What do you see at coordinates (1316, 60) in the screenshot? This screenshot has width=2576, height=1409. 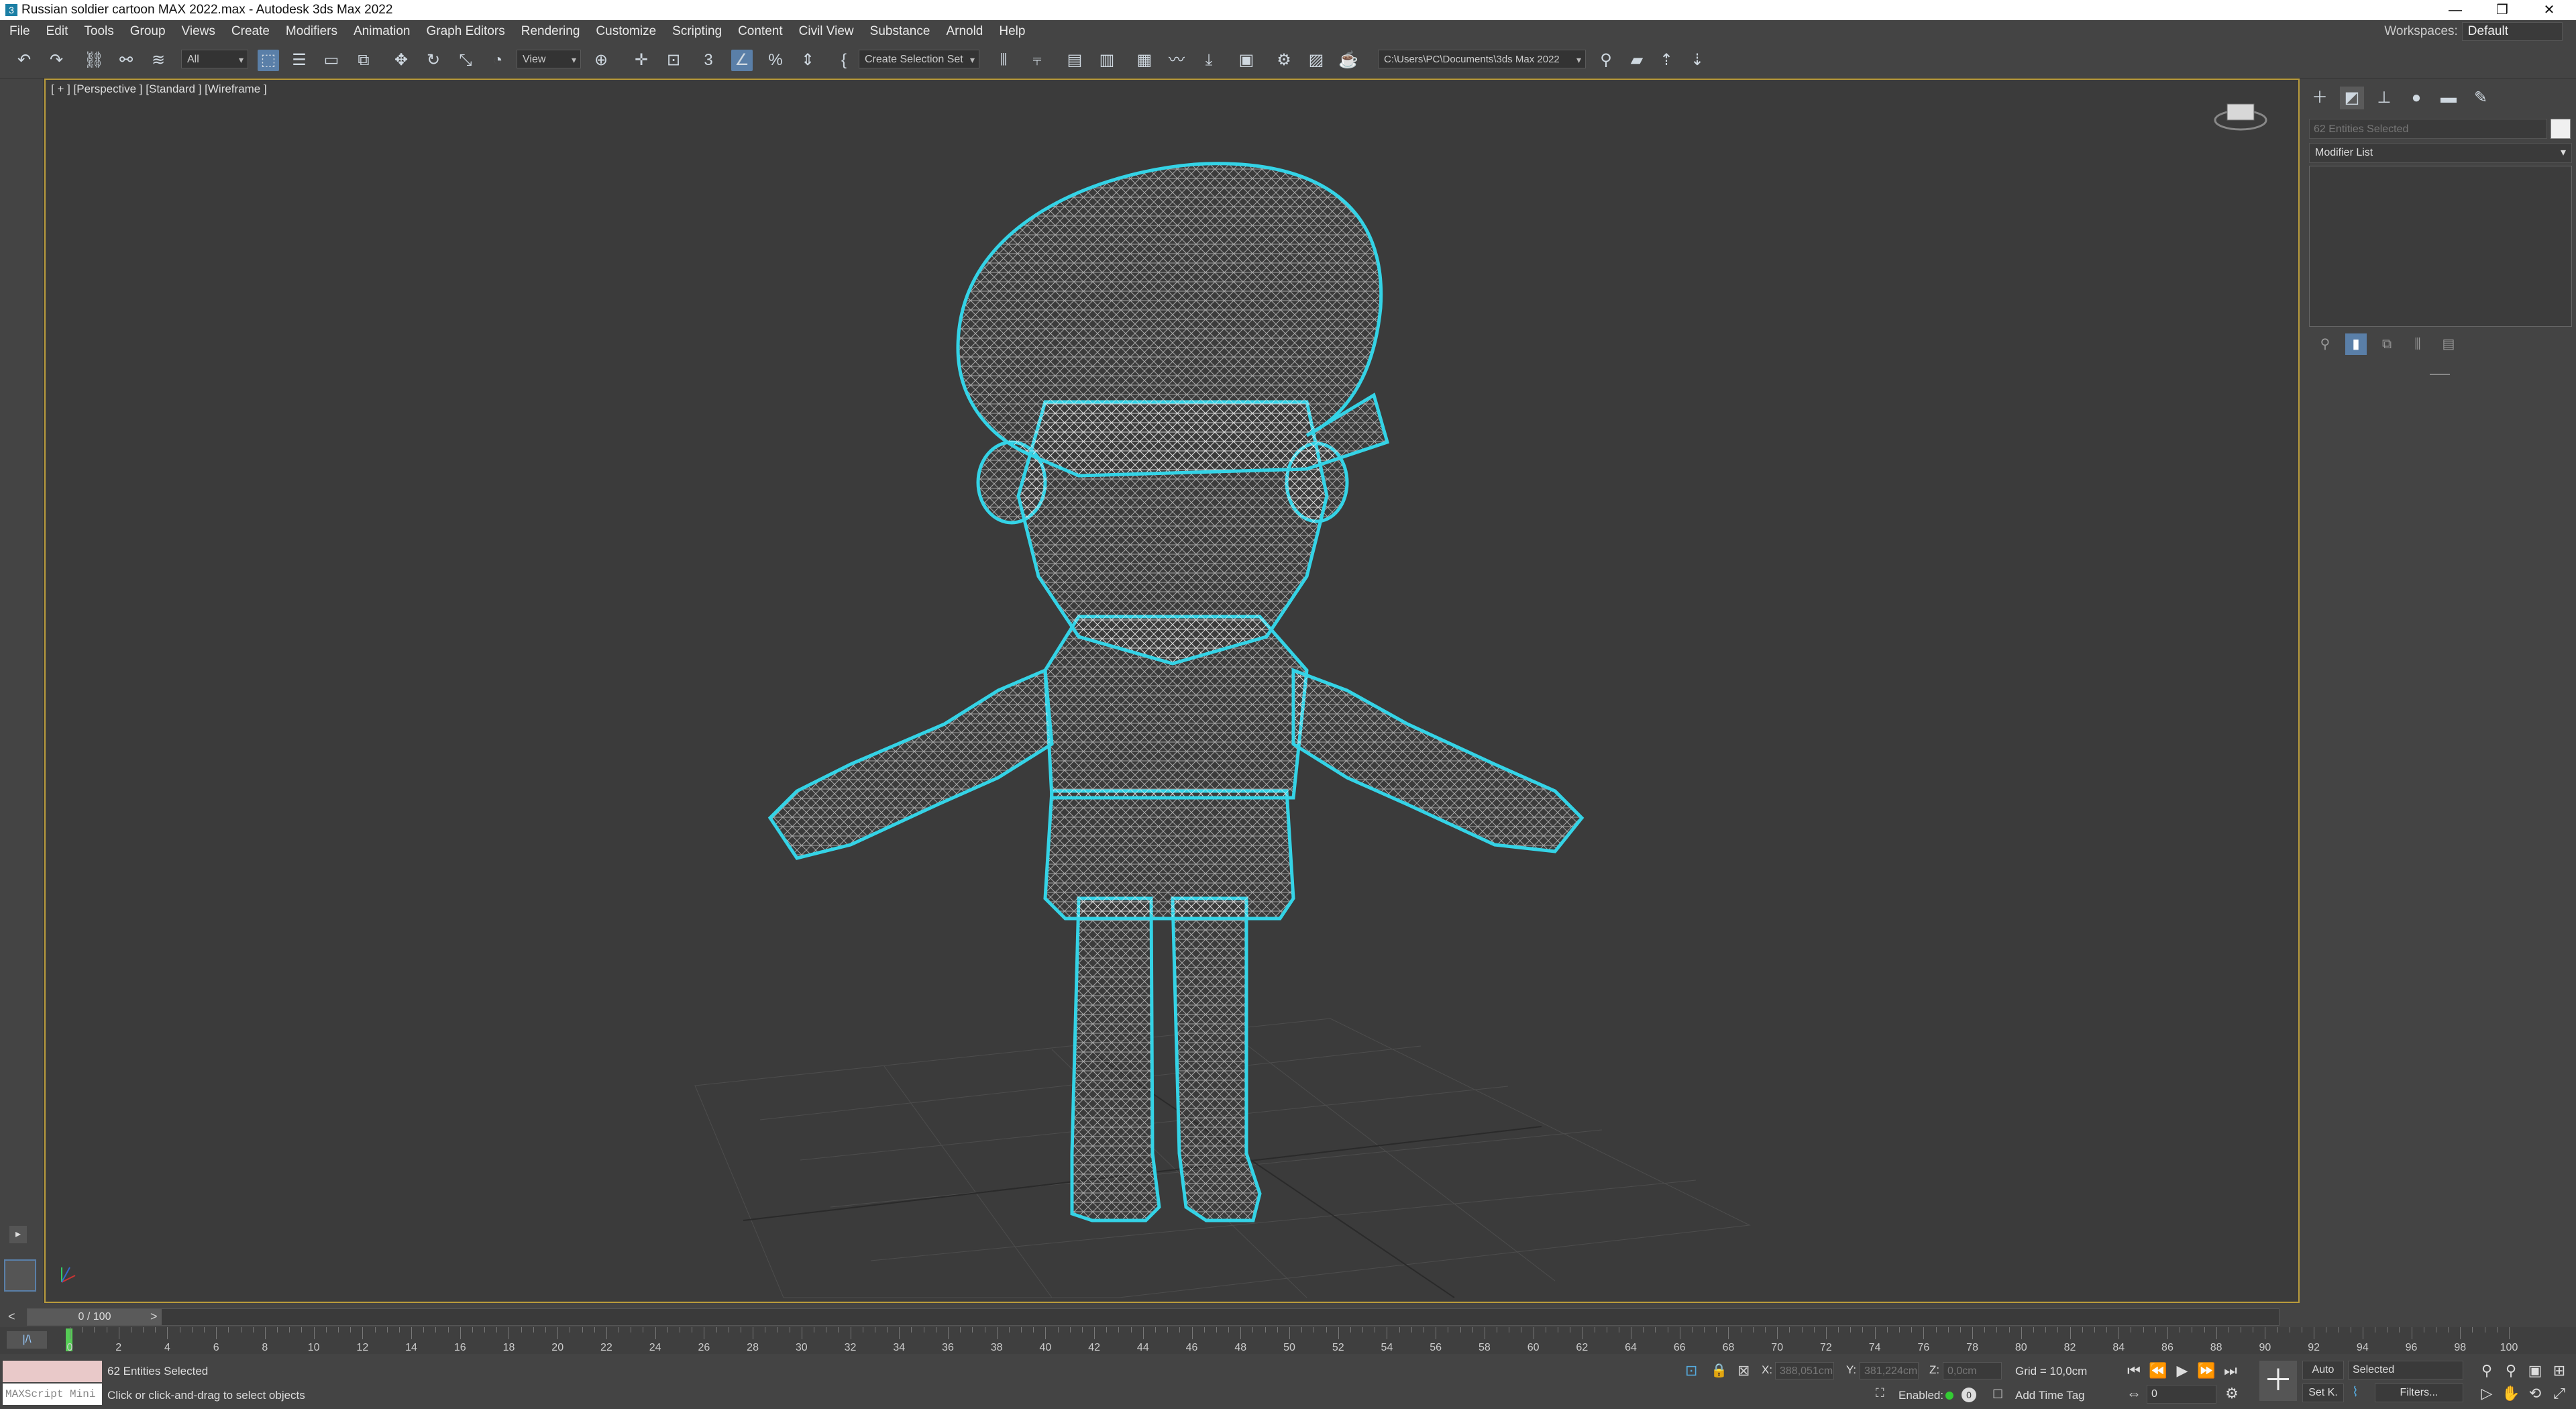 I see `rendered-frame-window-icon: ▨` at bounding box center [1316, 60].